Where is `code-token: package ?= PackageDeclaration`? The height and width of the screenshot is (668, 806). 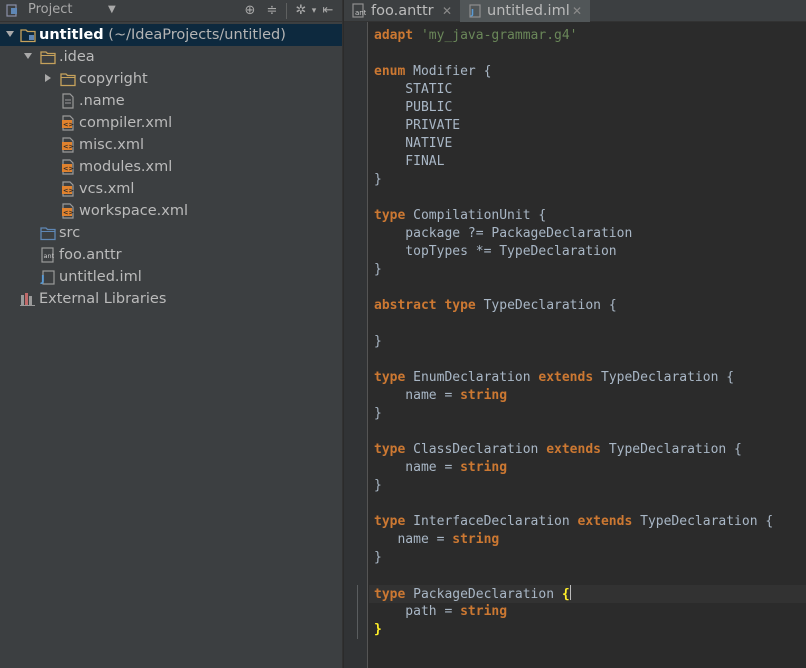
code-token: package ?= PackageDeclaration is located at coordinates (503, 233).